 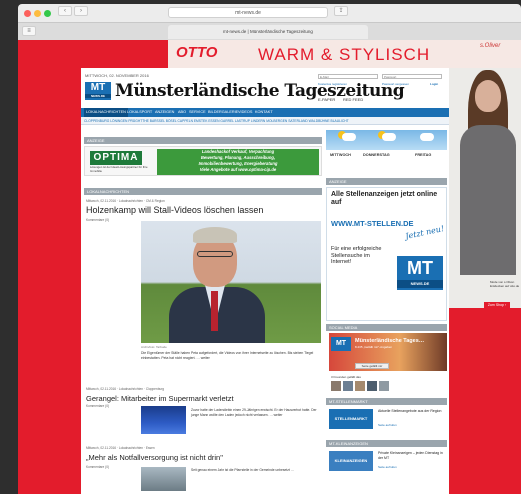 I want to click on facebook-likes: 8.235 „Gefällt mir"-Angaben, so click(x=374, y=347).